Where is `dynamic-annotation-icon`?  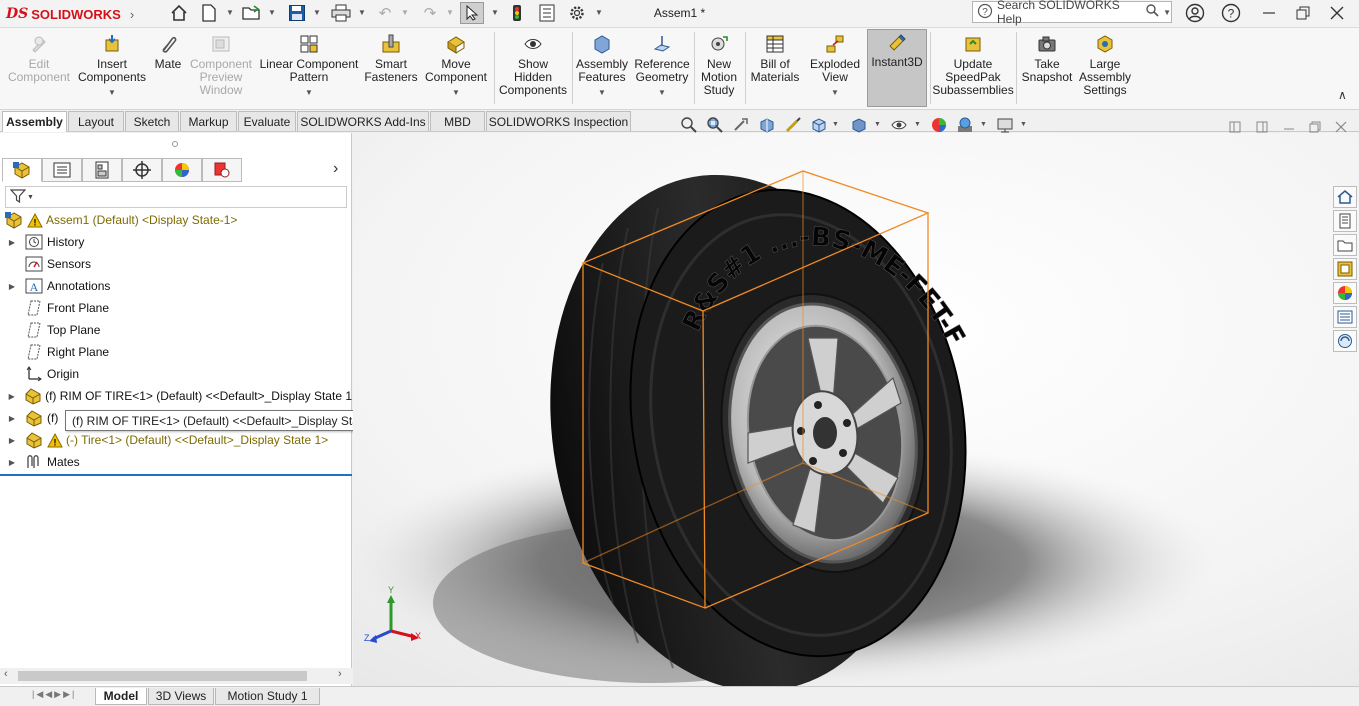 dynamic-annotation-icon is located at coordinates (793, 125).